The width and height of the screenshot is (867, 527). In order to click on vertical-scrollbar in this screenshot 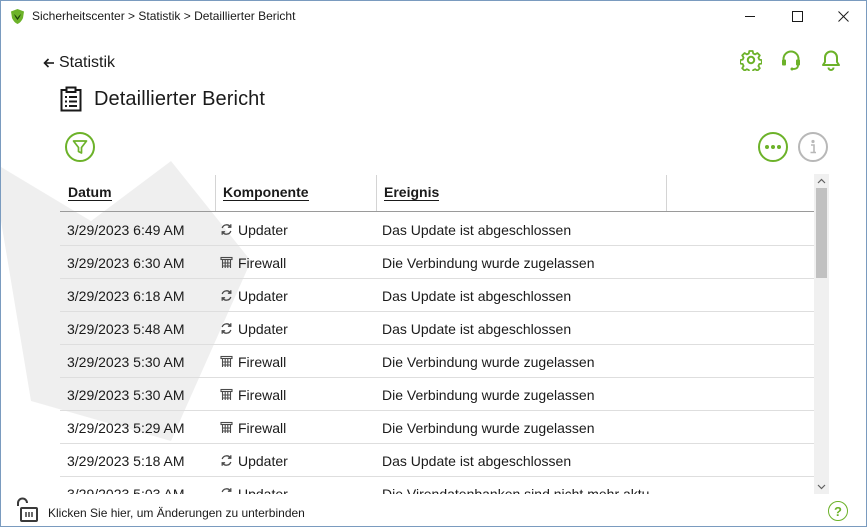, I will do `click(821, 334)`.